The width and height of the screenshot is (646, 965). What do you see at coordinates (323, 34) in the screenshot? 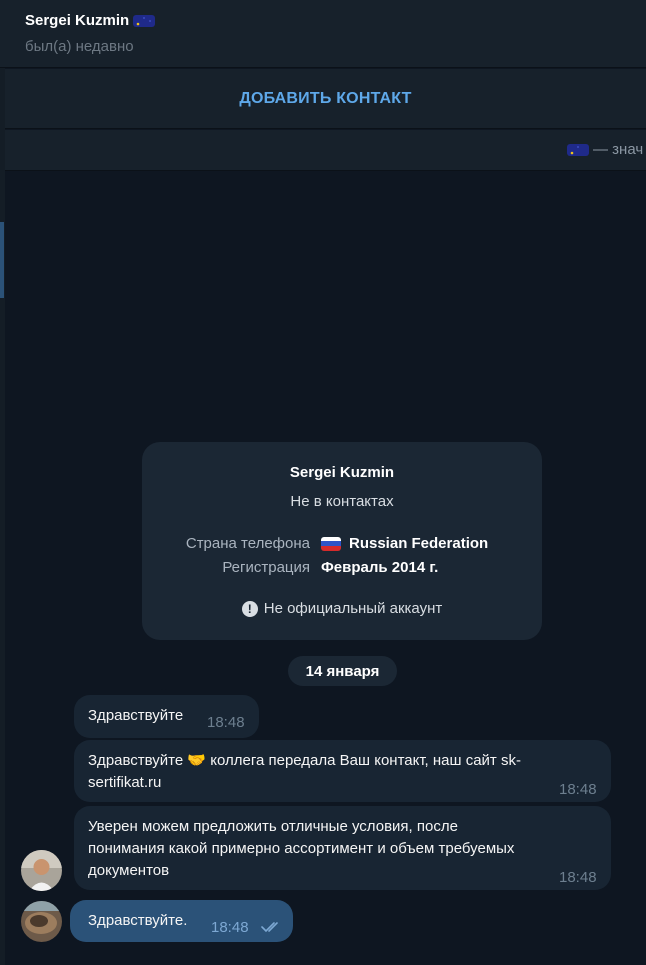
I see `chat-header: Sergei Kuzmin был(а) недавно` at bounding box center [323, 34].